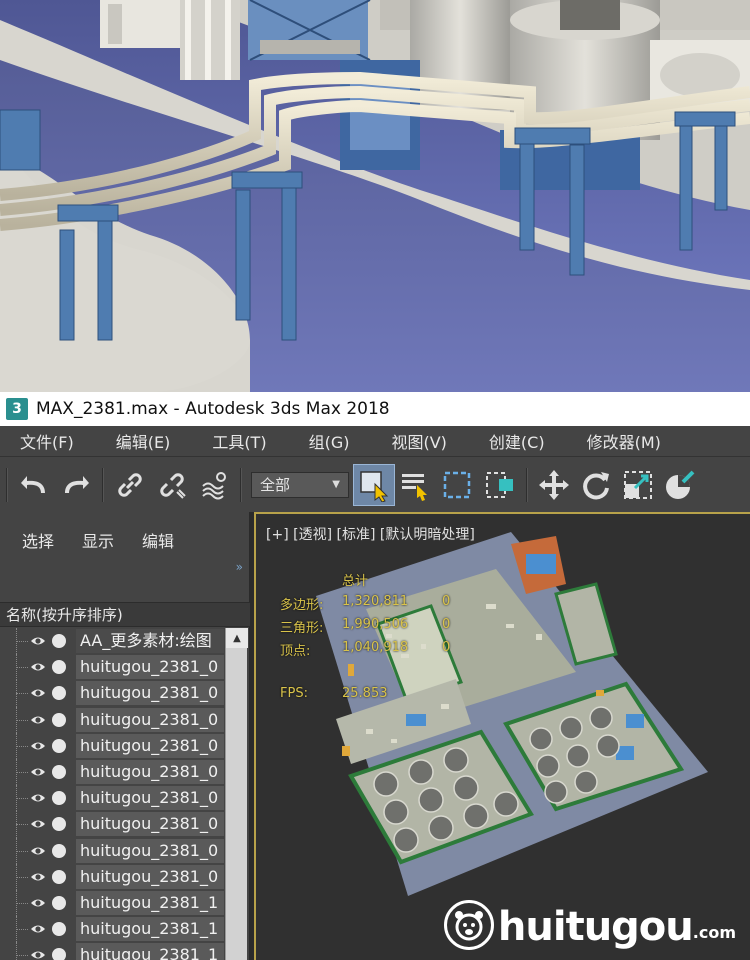 This screenshot has width=750, height=960. I want to click on tab-display: 显示, so click(98, 540).